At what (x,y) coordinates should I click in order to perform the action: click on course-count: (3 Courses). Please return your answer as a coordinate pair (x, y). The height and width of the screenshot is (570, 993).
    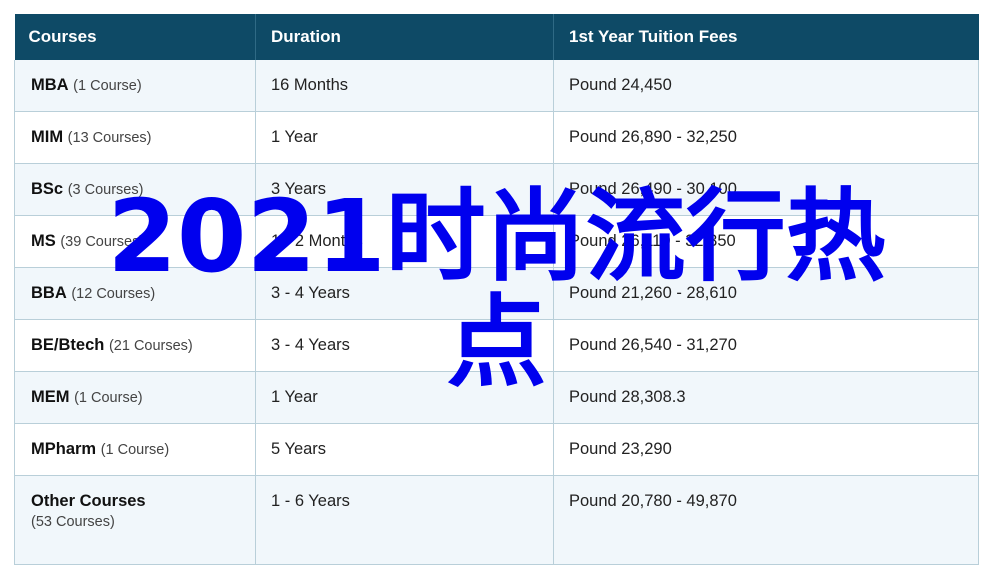
    Looking at the image, I should click on (105, 190).